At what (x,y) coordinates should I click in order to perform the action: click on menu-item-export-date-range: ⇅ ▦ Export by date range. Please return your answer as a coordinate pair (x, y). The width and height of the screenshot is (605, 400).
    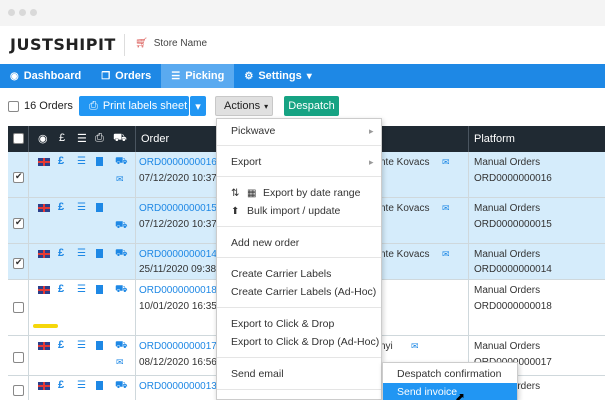
    Looking at the image, I should click on (295, 193).